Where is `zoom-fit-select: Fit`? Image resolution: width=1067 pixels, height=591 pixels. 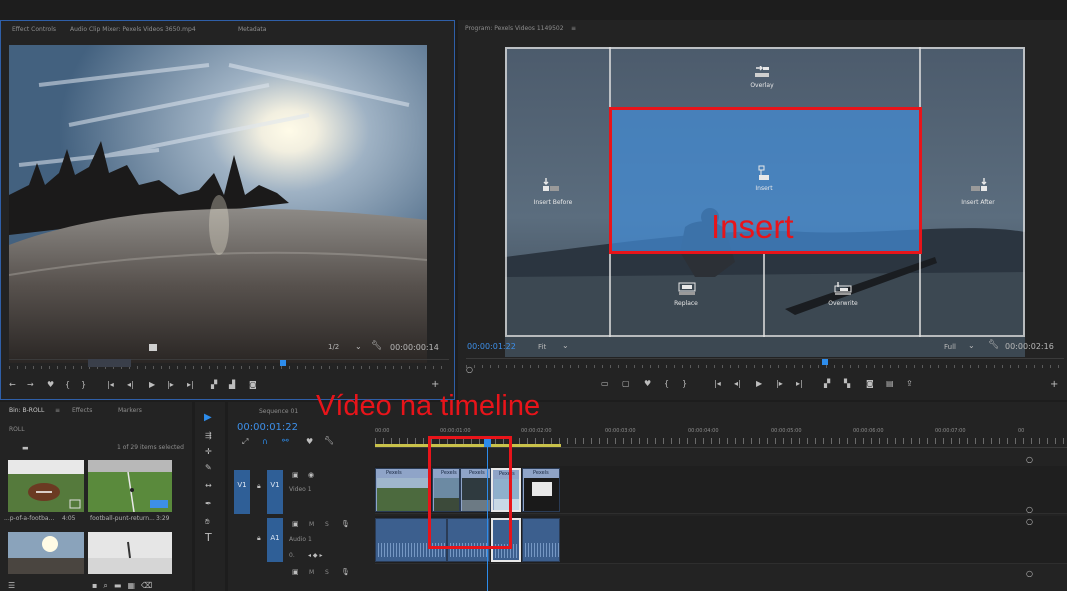
zoom-fit-select: Fit is located at coordinates (542, 347).